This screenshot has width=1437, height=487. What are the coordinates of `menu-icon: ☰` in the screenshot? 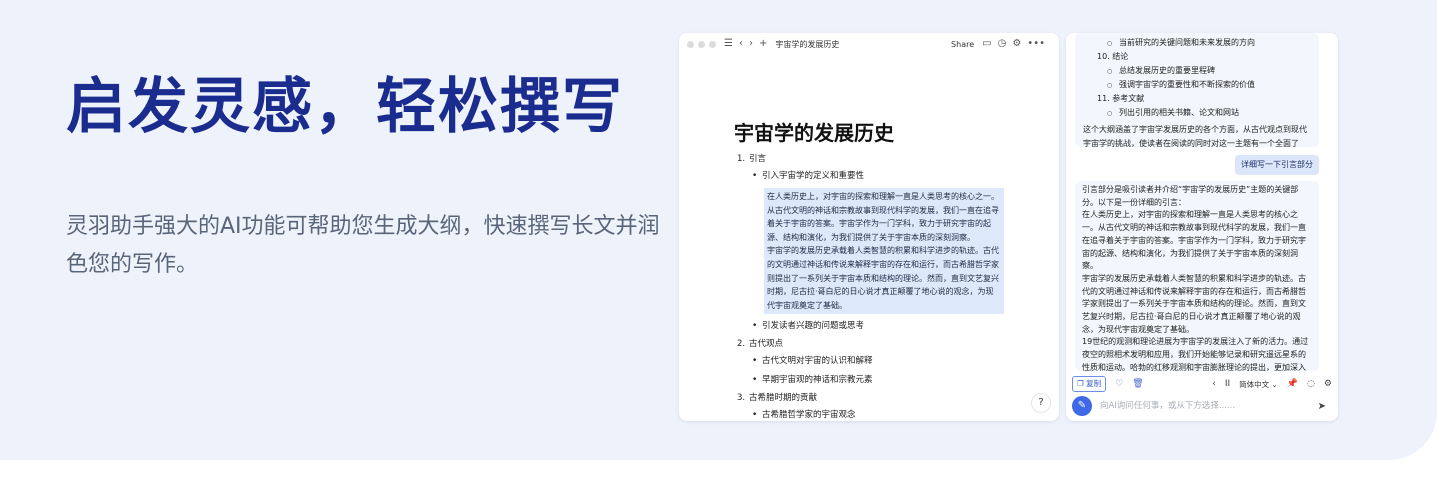 It's located at (728, 44).